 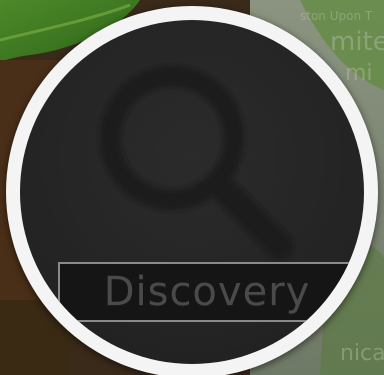 What do you see at coordinates (362, 353) in the screenshot?
I see `svg-text: nicati` at bounding box center [362, 353].